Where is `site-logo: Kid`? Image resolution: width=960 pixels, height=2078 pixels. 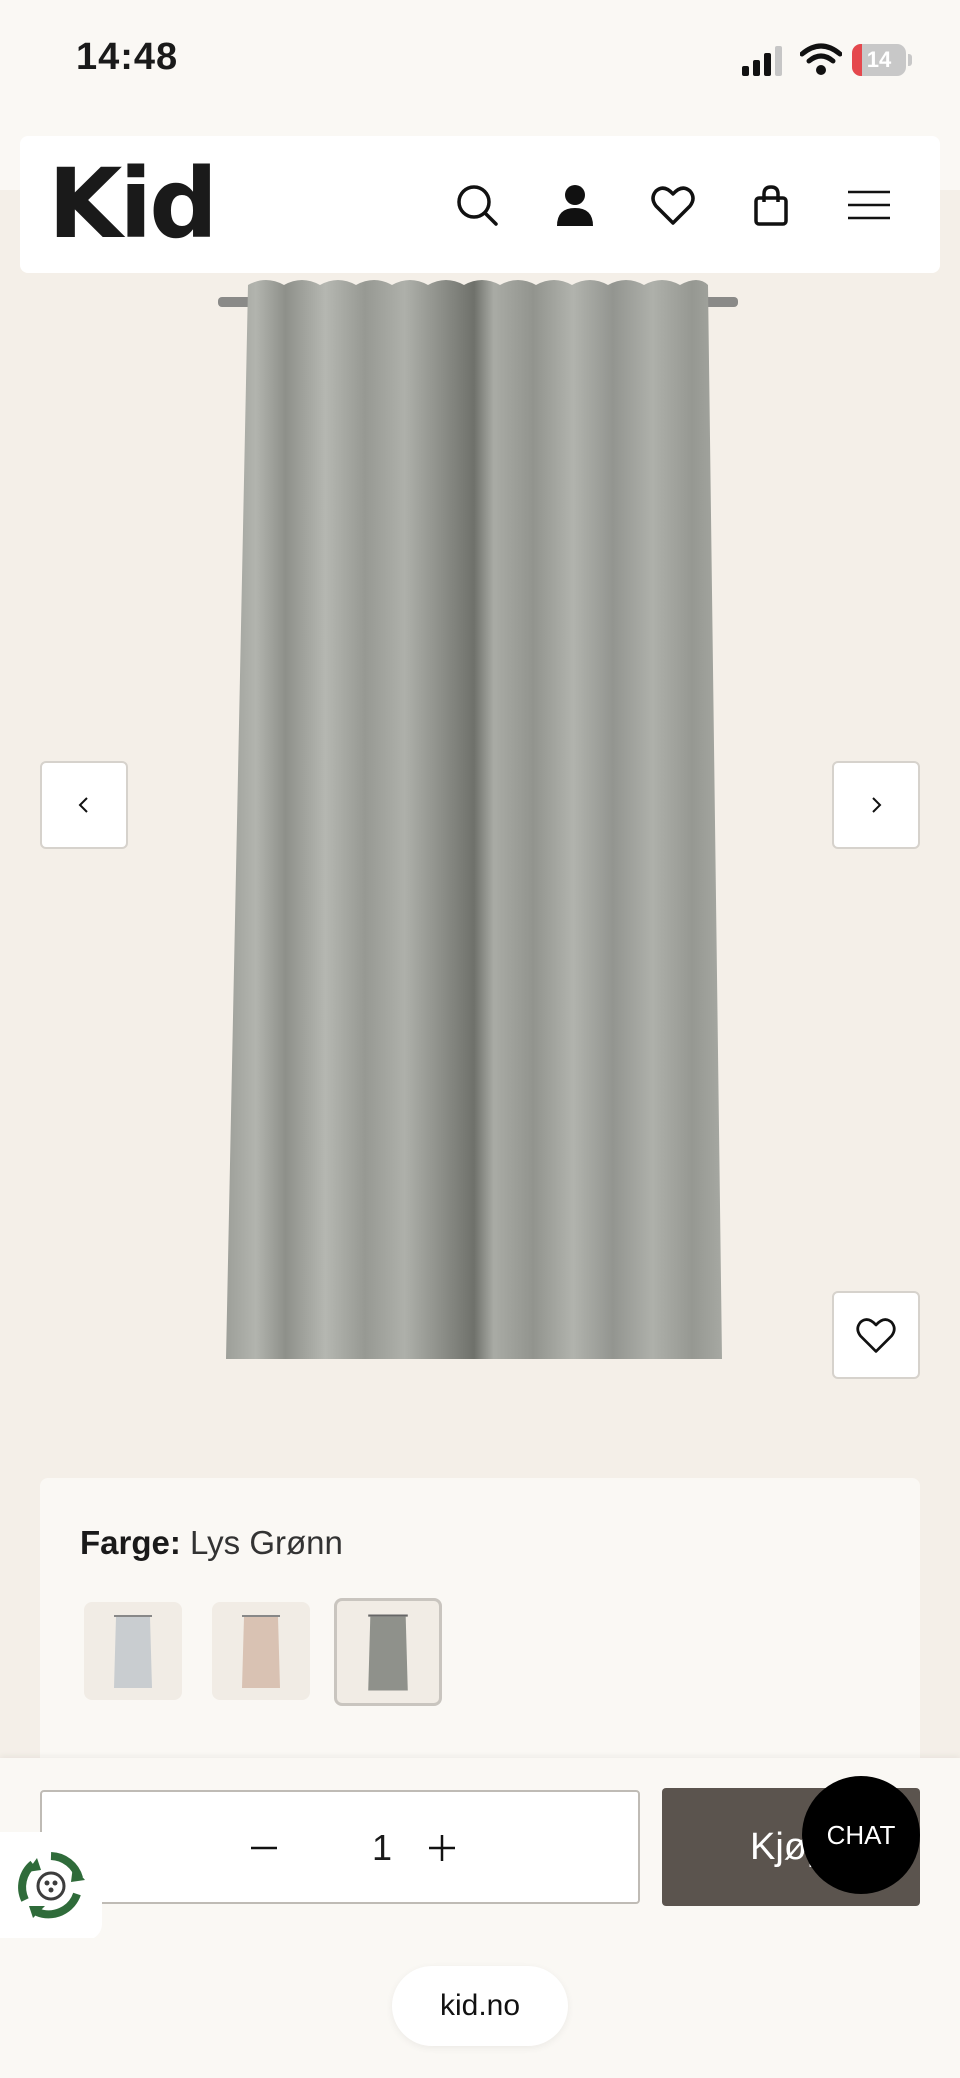
site-logo: Kid is located at coordinates (133, 204).